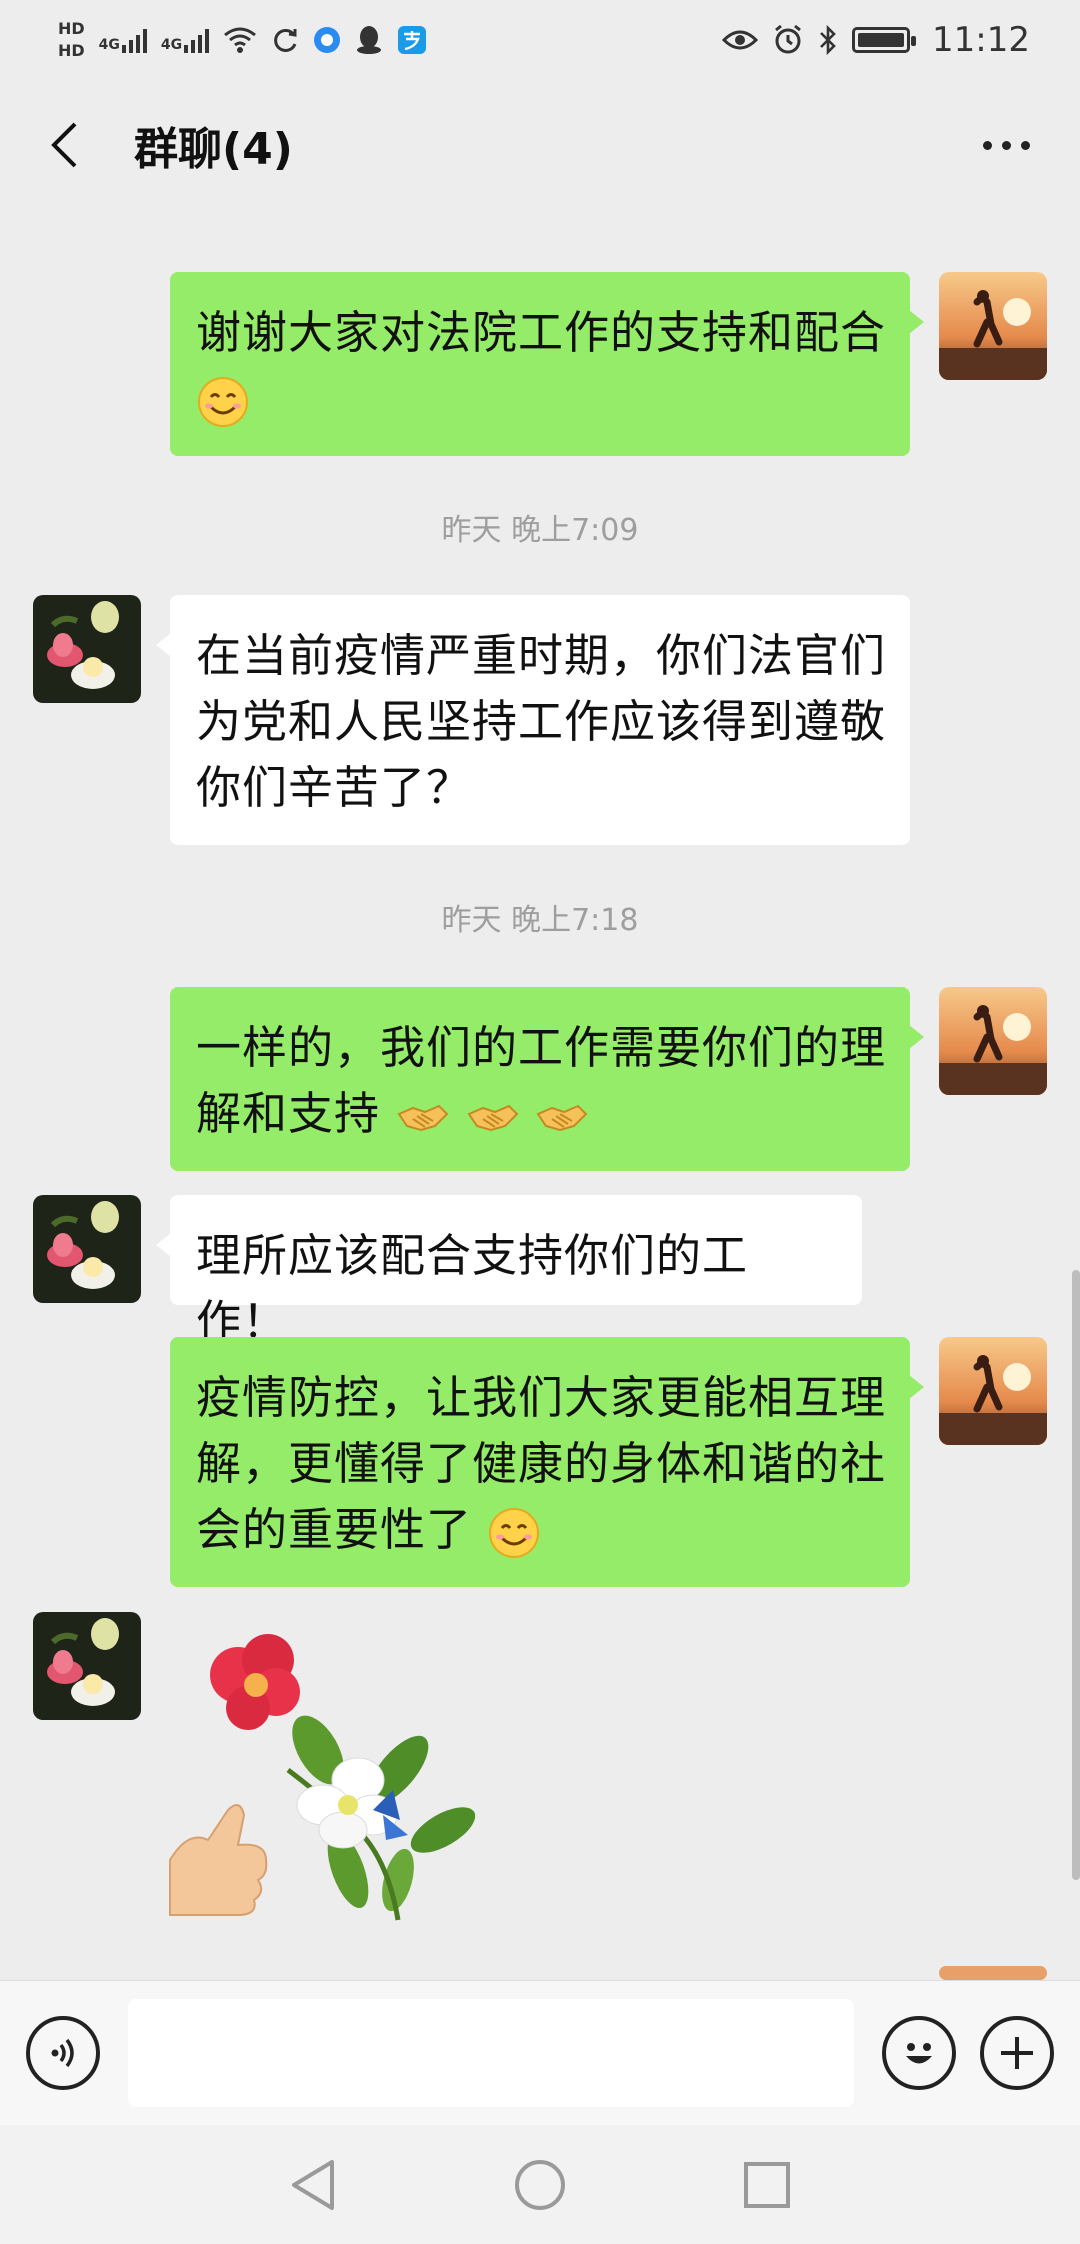 The image size is (1080, 2244). I want to click on input-bar, so click(540, 2052).